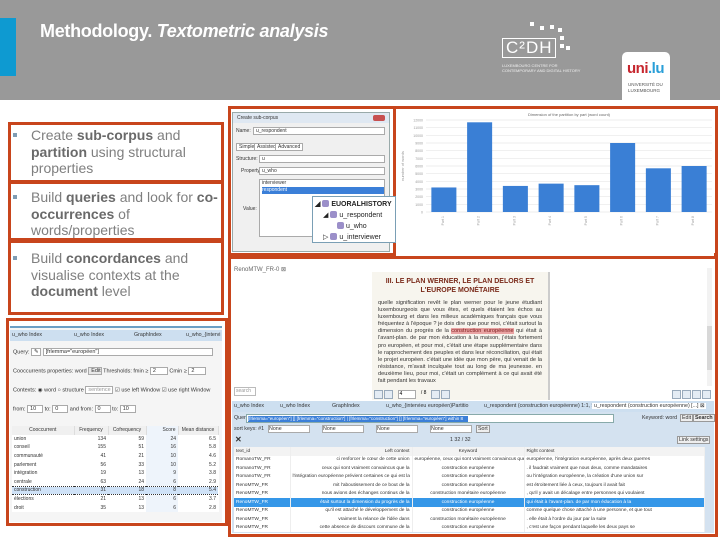 This screenshot has width=720, height=540. Describe the element at coordinates (696, 394) in the screenshot. I see `next-text-button` at that location.